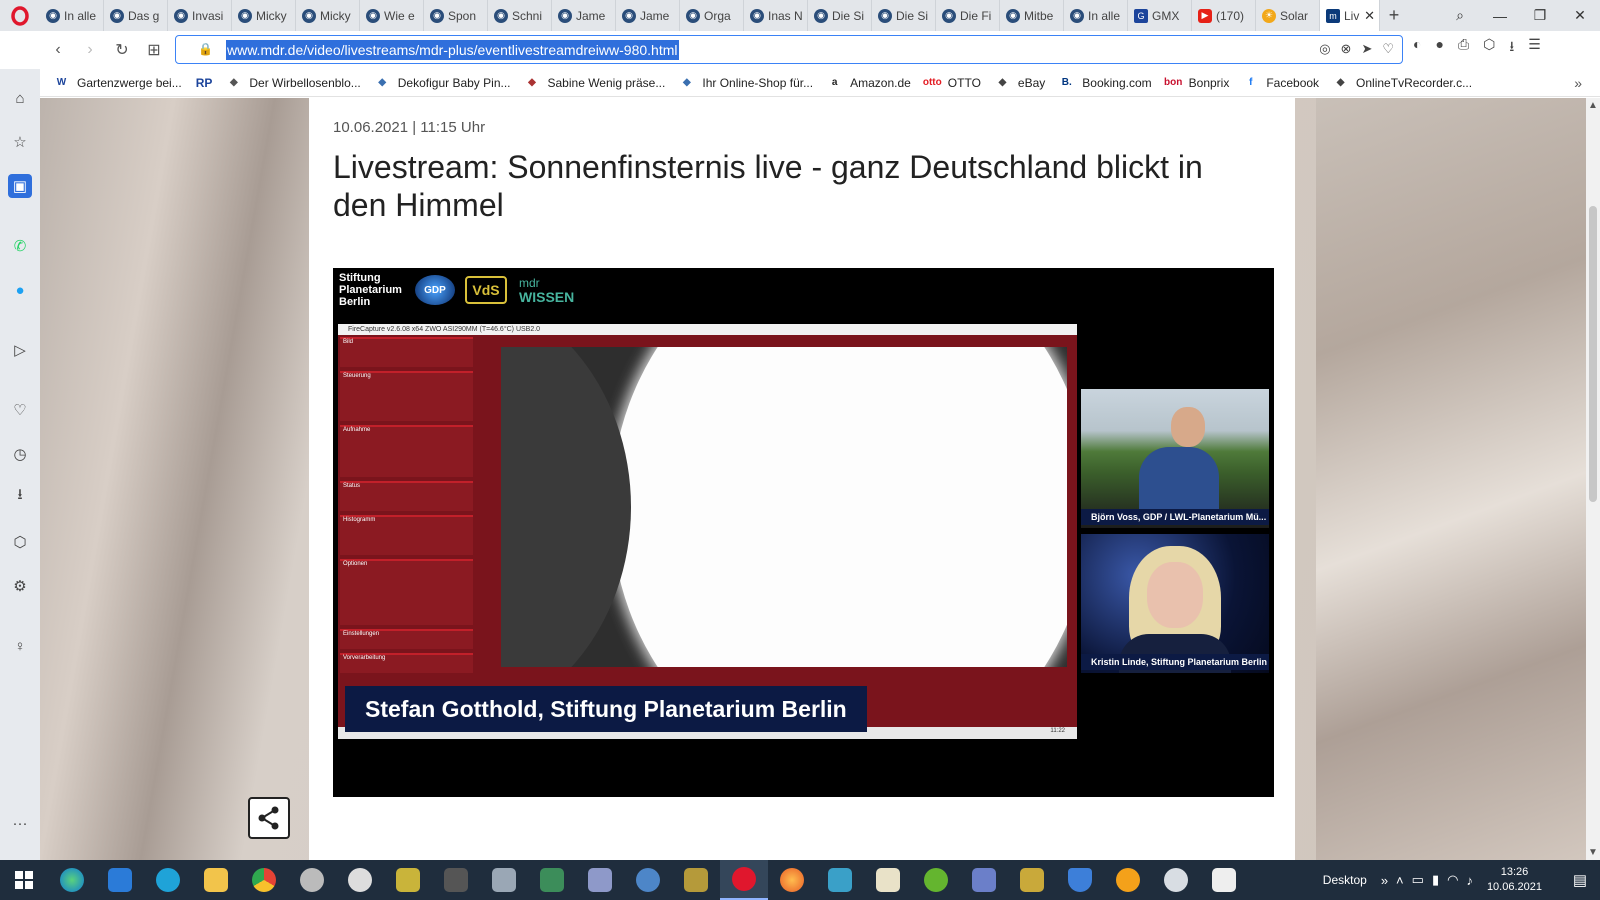 This screenshot has height=900, width=1600. What do you see at coordinates (1105, 83) in the screenshot?
I see `bookmark-item: B. Booking.com` at bounding box center [1105, 83].